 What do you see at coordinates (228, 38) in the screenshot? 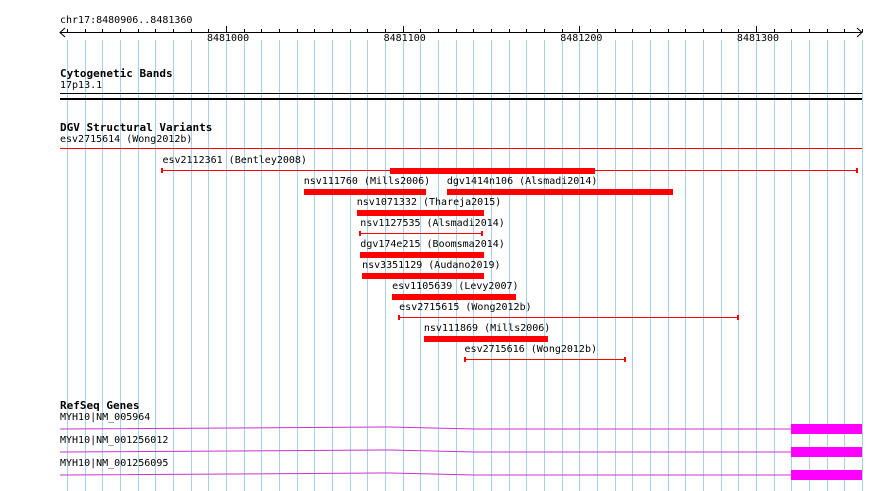
I see `ruler-tick-label: 8481000` at bounding box center [228, 38].